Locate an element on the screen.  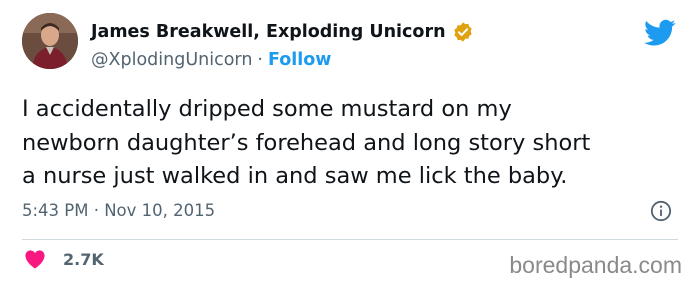
author-name-row: James Breakwell, Exploding Unicorn is located at coordinates (282, 32).